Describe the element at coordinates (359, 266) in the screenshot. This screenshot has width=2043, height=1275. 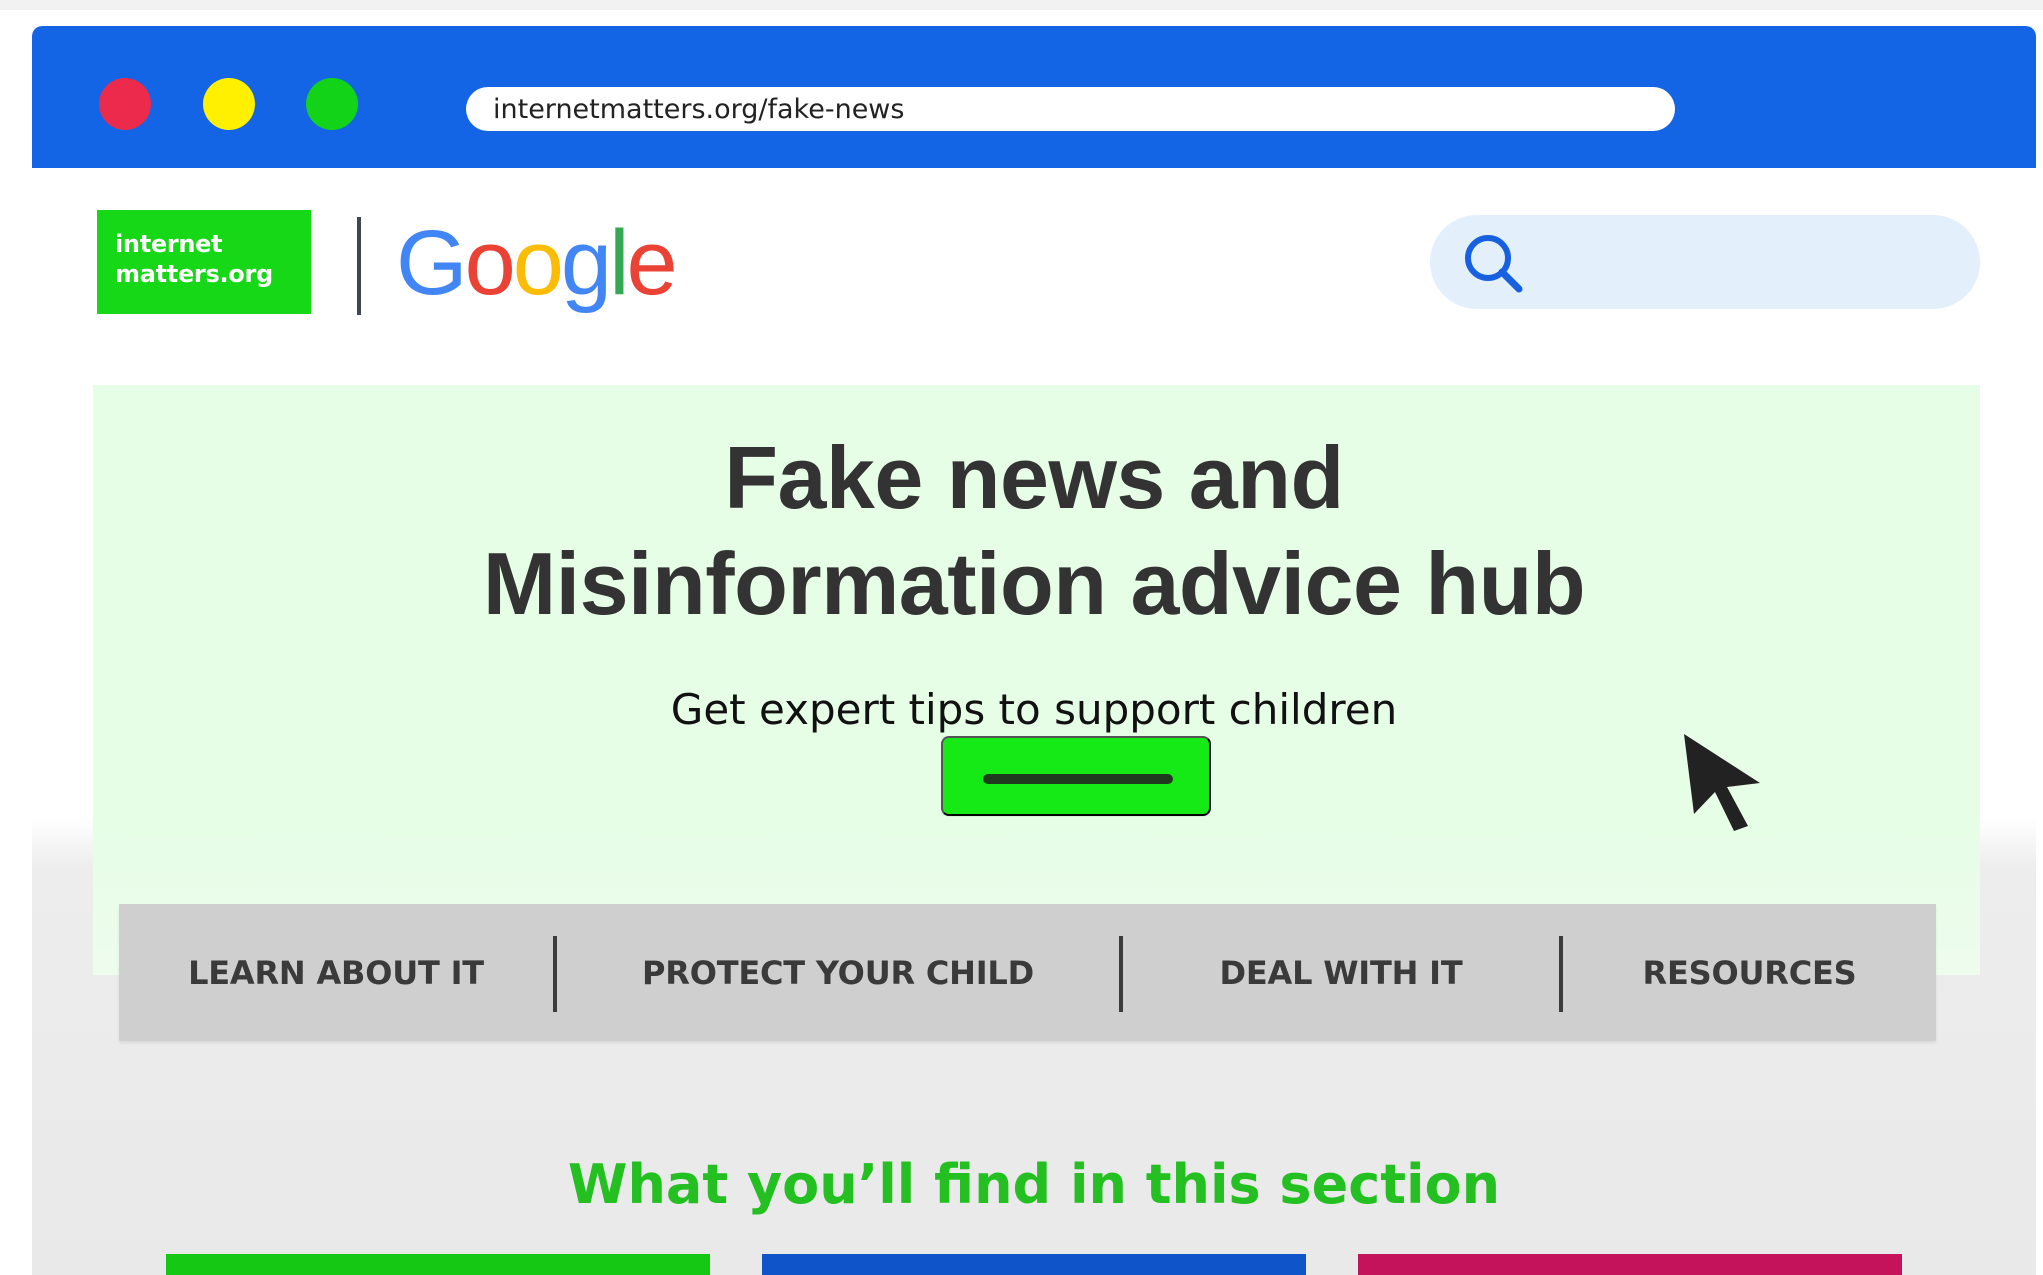
I see `logo-divider` at that location.